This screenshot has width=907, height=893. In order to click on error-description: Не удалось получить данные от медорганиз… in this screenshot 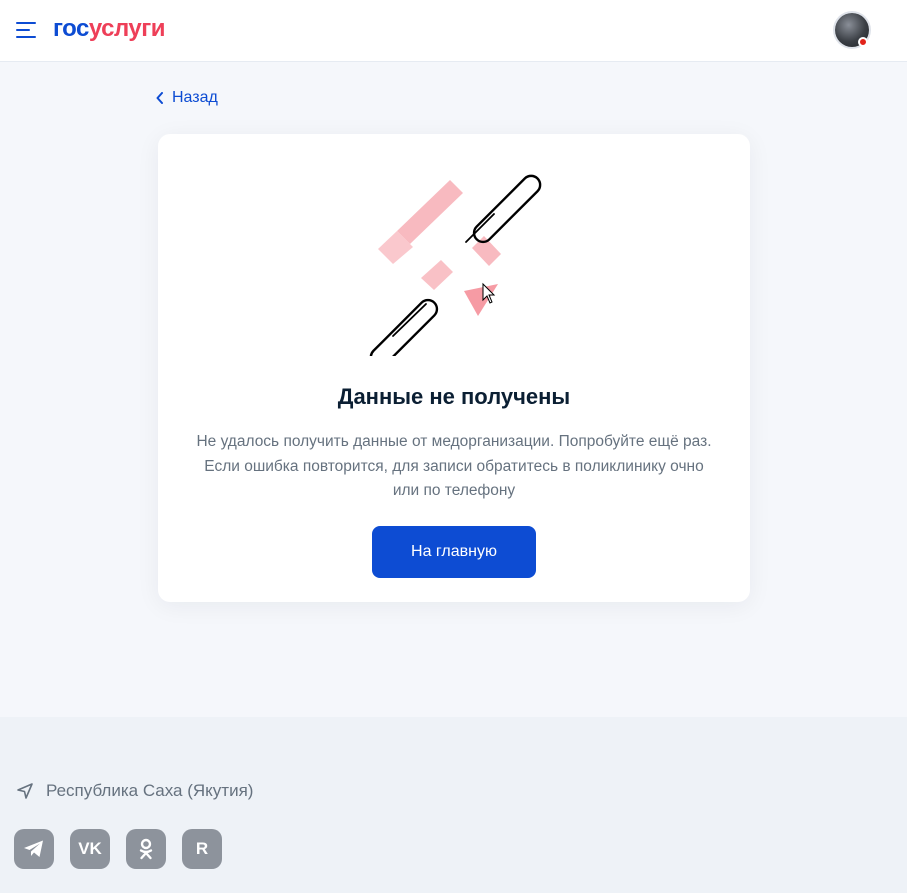, I will do `click(454, 467)`.